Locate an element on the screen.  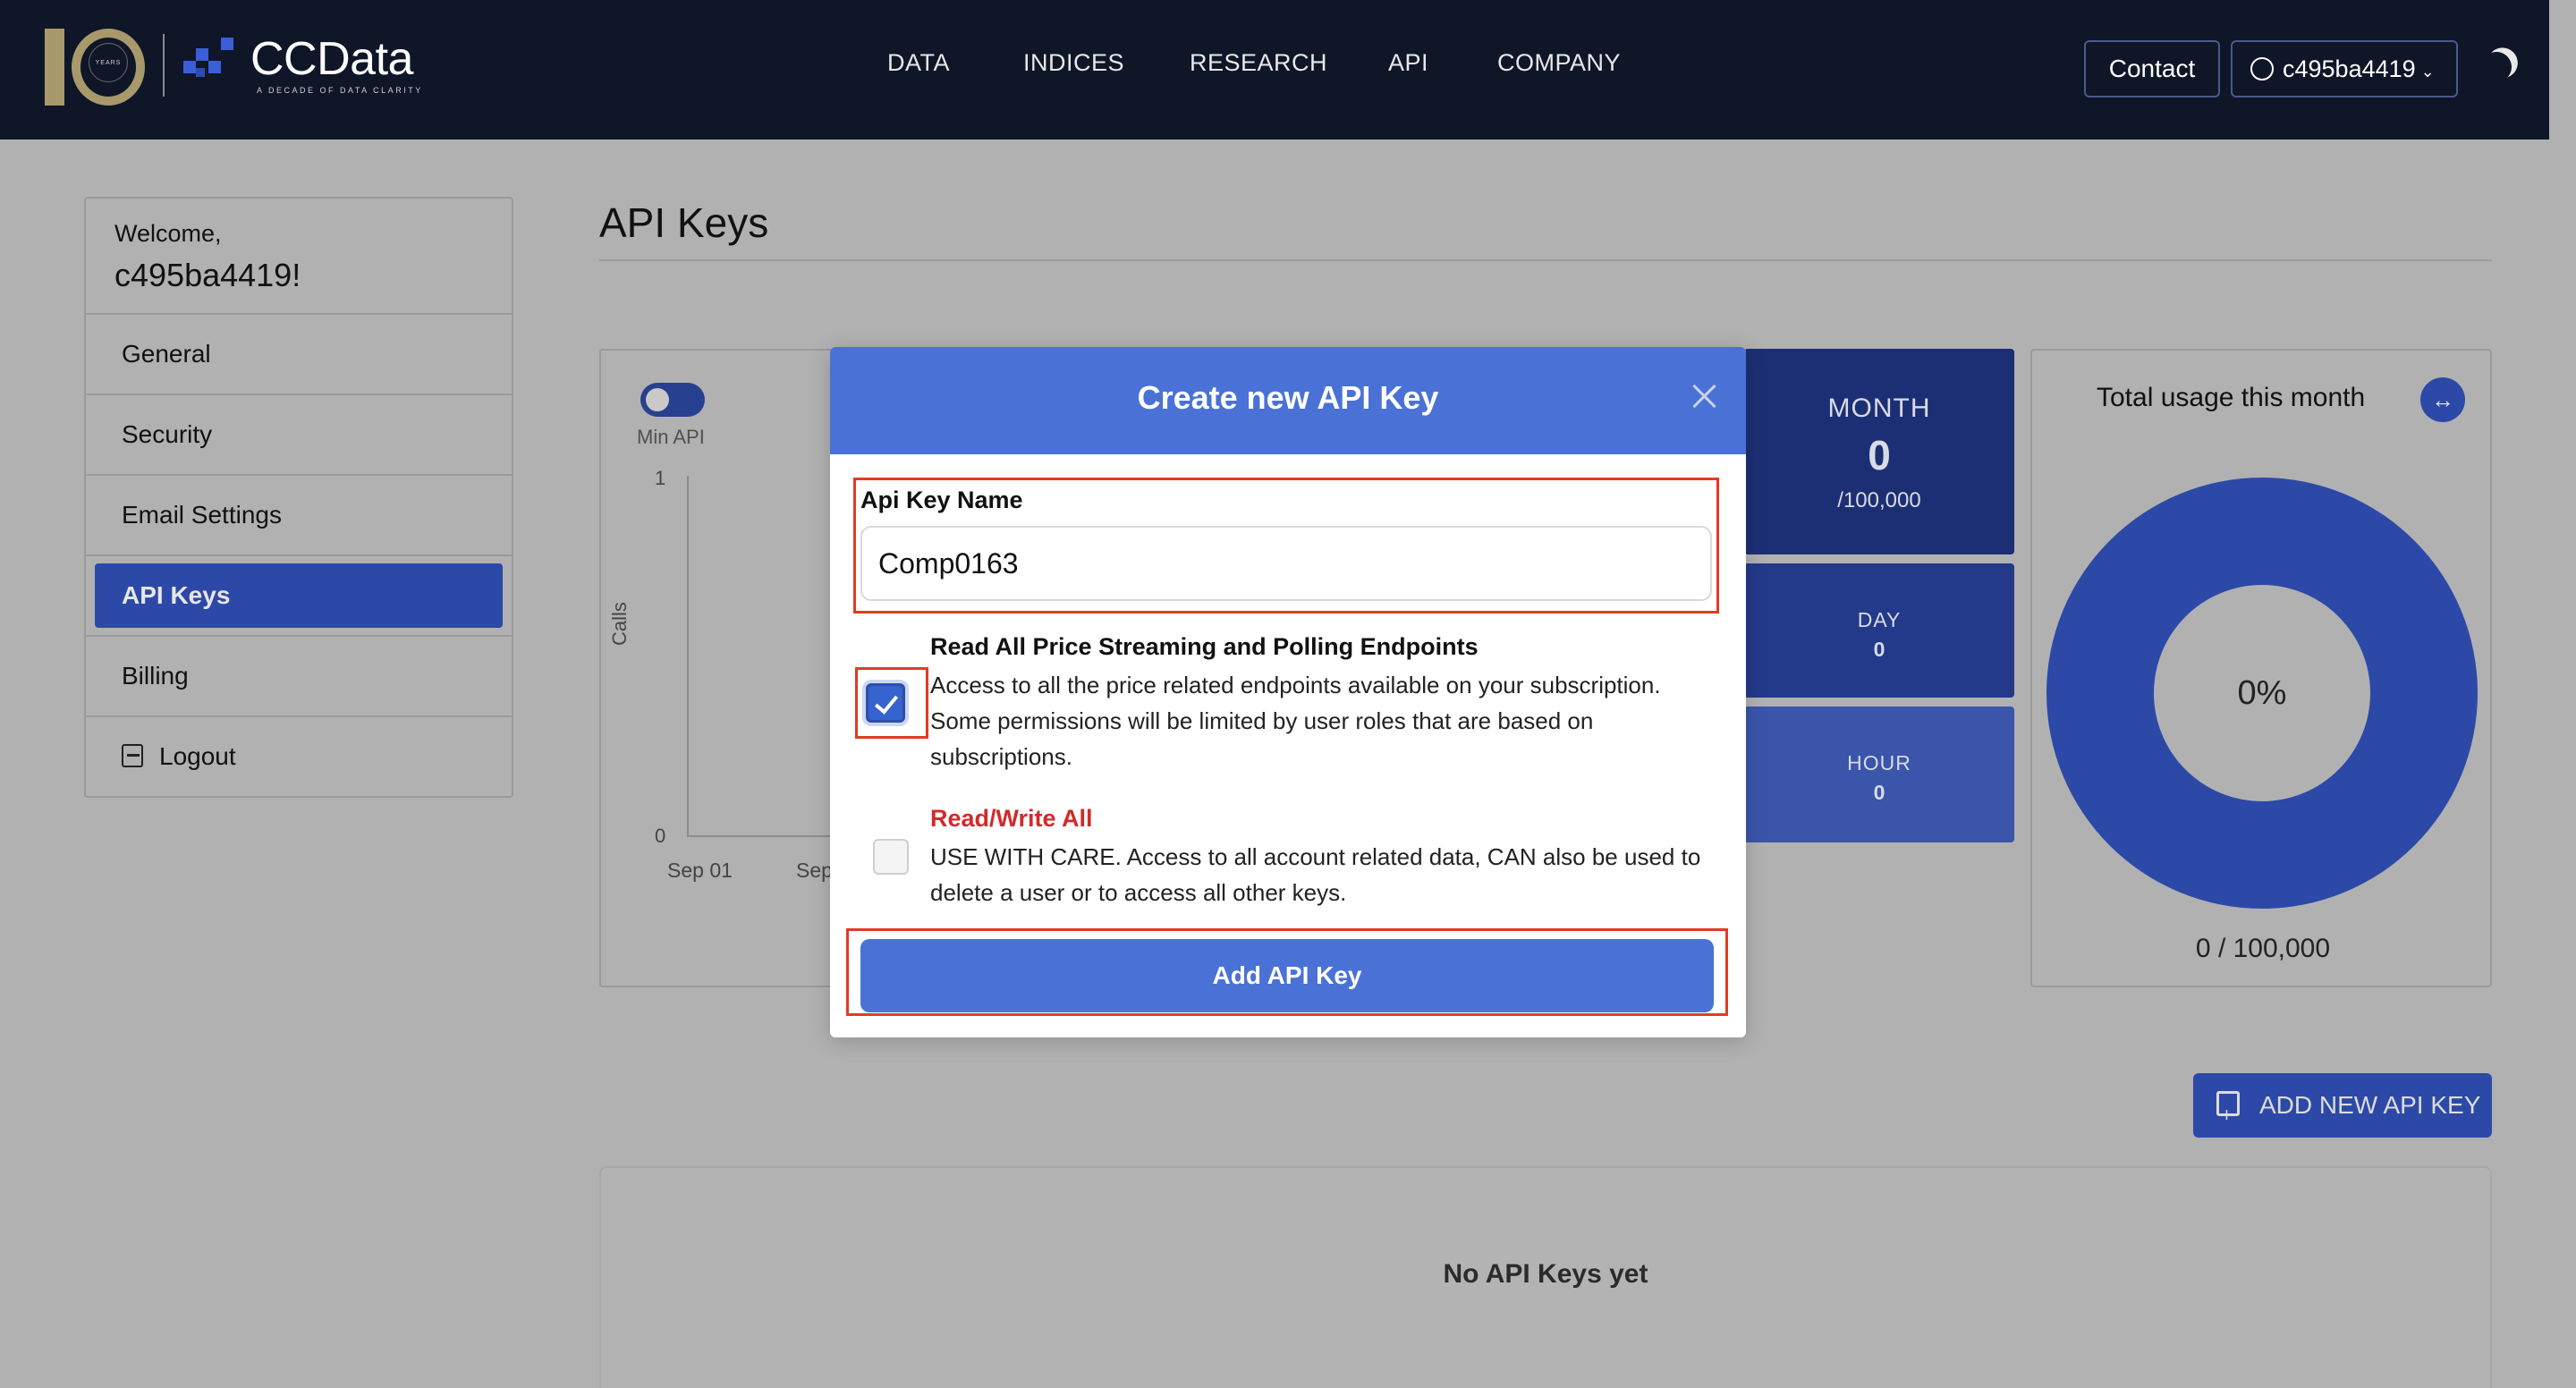
user-menu-label: c495ba4419 is located at coordinates (2349, 69).